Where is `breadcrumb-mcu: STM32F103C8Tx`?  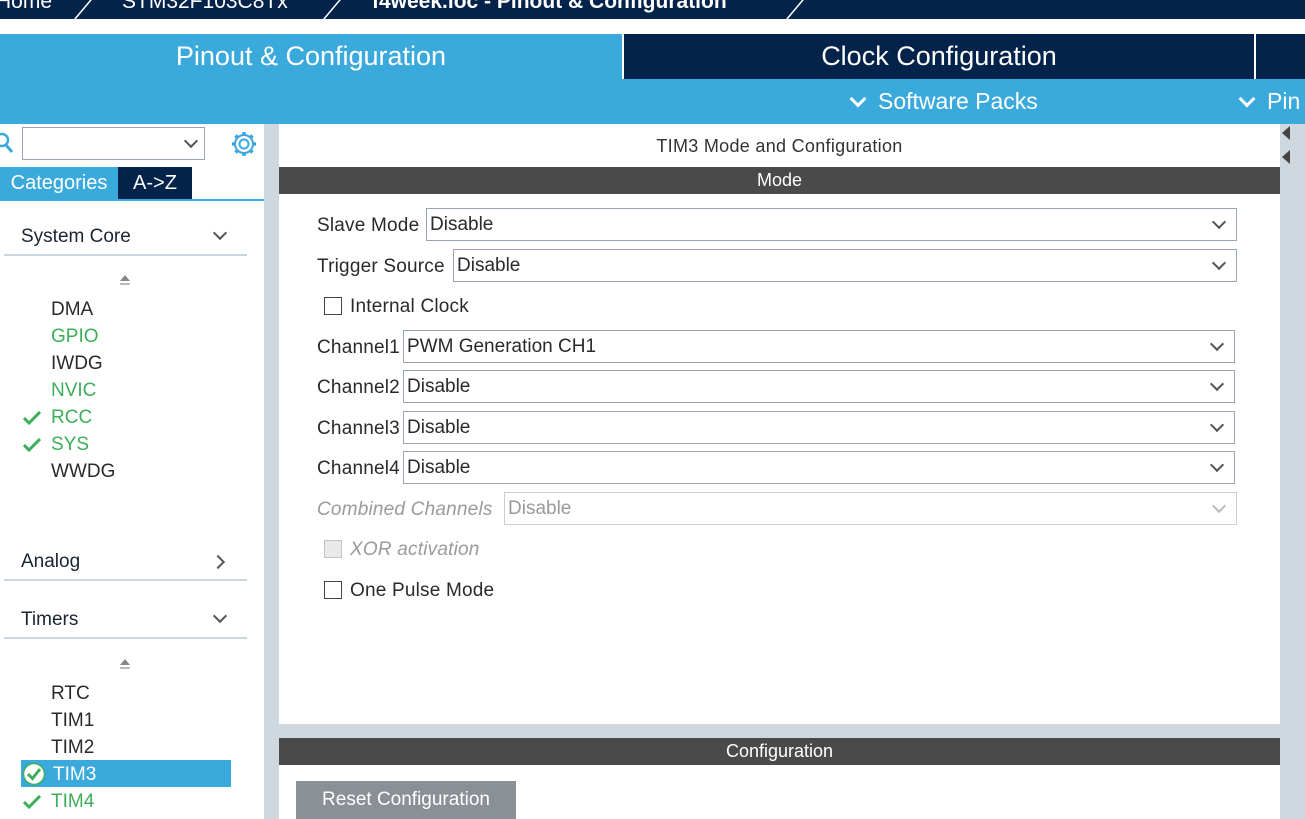
breadcrumb-mcu: STM32F103C8Tx is located at coordinates (205, 7).